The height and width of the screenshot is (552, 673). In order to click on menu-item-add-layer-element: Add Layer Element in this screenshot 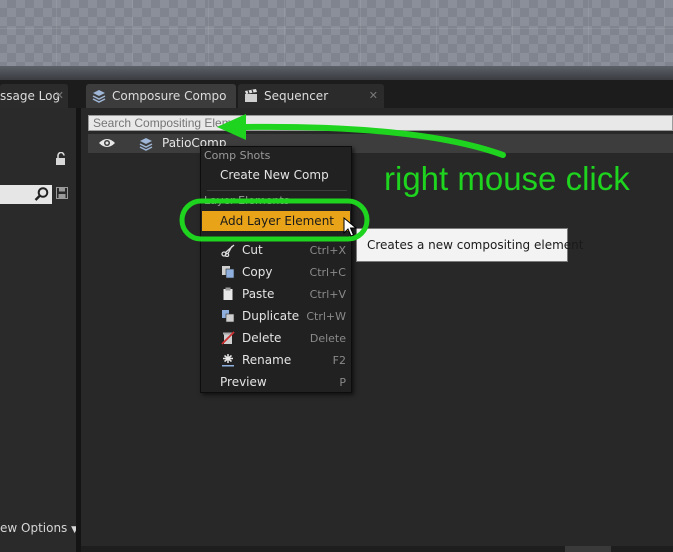, I will do `click(276, 221)`.